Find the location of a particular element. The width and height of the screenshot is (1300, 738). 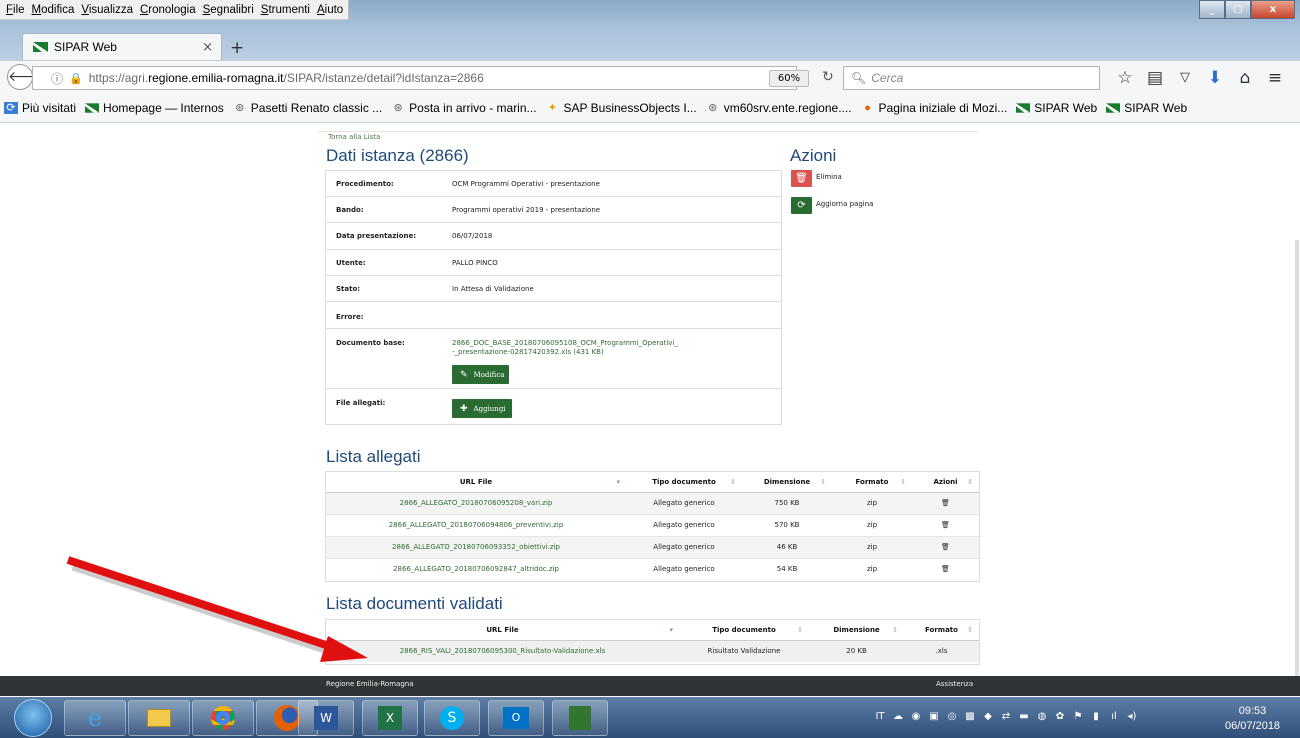

modifica-button: ✎ Modifica is located at coordinates (480, 374).